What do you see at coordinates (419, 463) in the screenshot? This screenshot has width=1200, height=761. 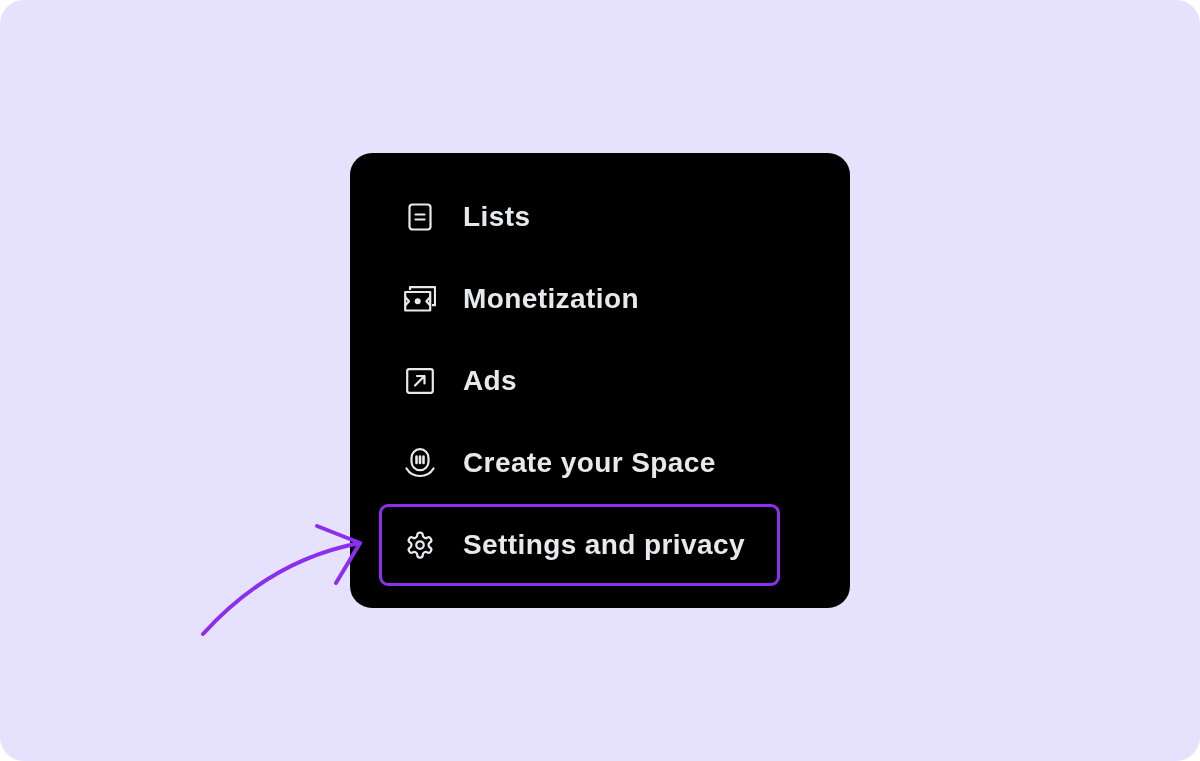 I see `microphone-icon` at bounding box center [419, 463].